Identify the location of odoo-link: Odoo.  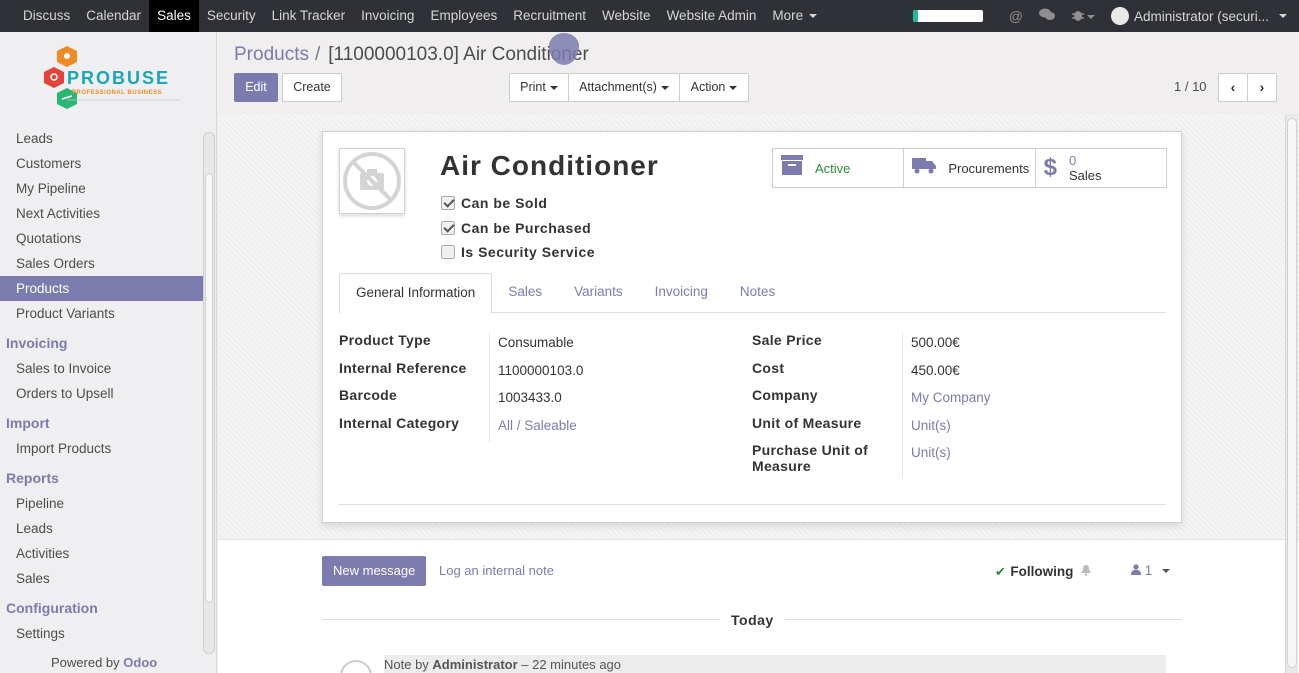
(140, 662).